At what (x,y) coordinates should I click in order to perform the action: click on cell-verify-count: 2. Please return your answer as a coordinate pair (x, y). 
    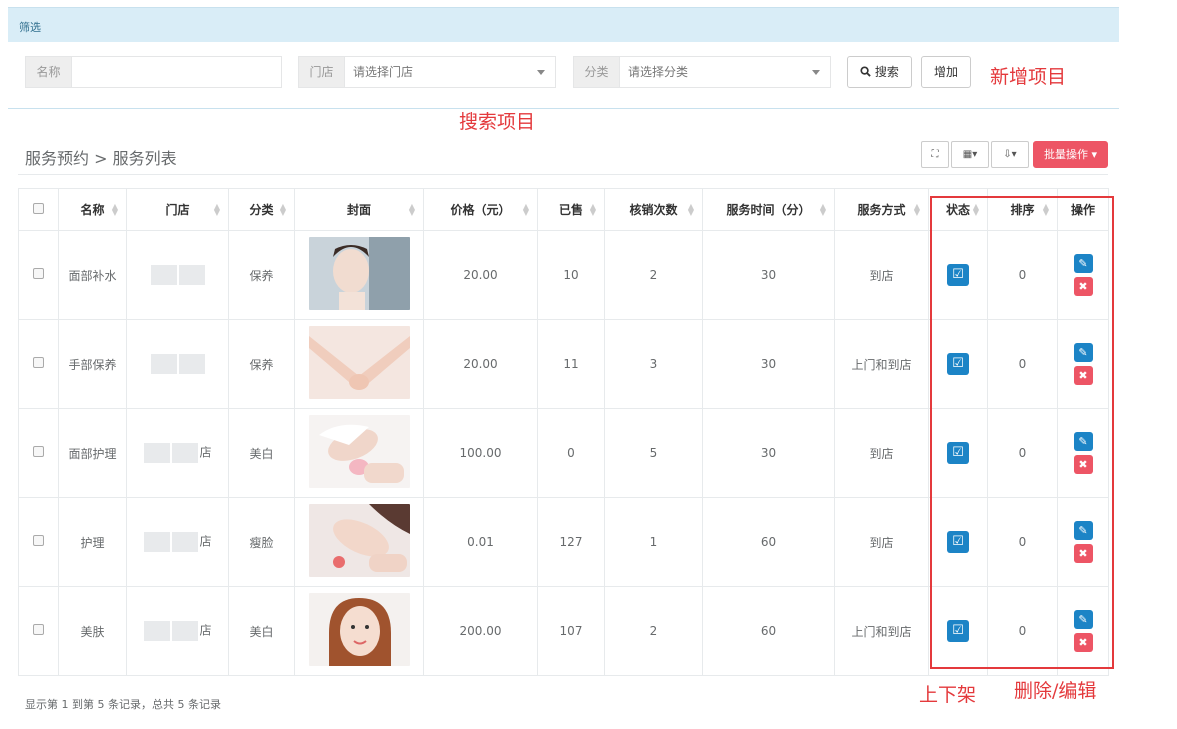
    Looking at the image, I should click on (653, 631).